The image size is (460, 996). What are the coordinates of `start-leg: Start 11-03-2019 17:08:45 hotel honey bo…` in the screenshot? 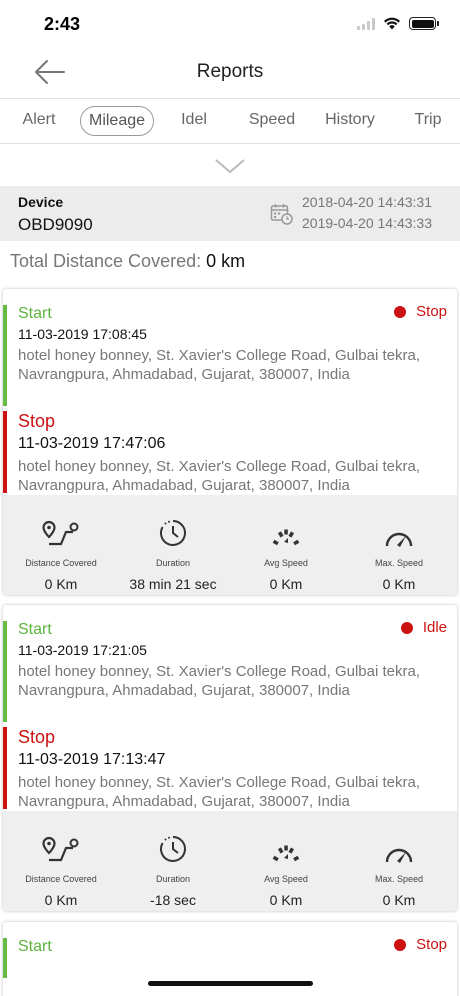 It's located at (230, 355).